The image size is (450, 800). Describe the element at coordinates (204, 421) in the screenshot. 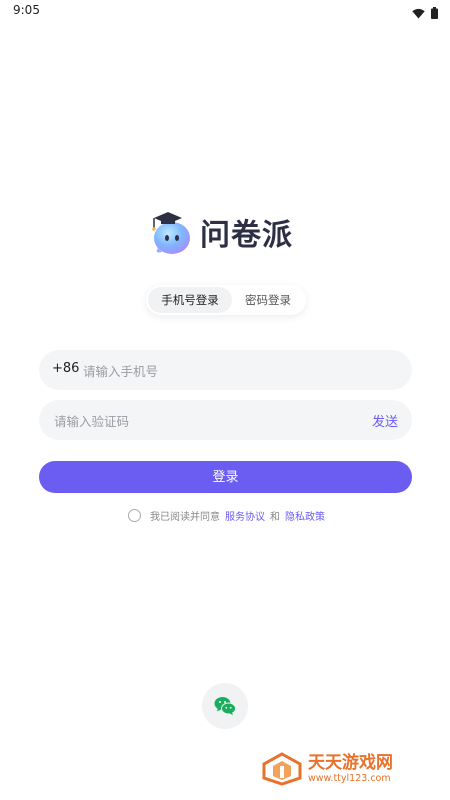

I see `verification-code-input` at that location.